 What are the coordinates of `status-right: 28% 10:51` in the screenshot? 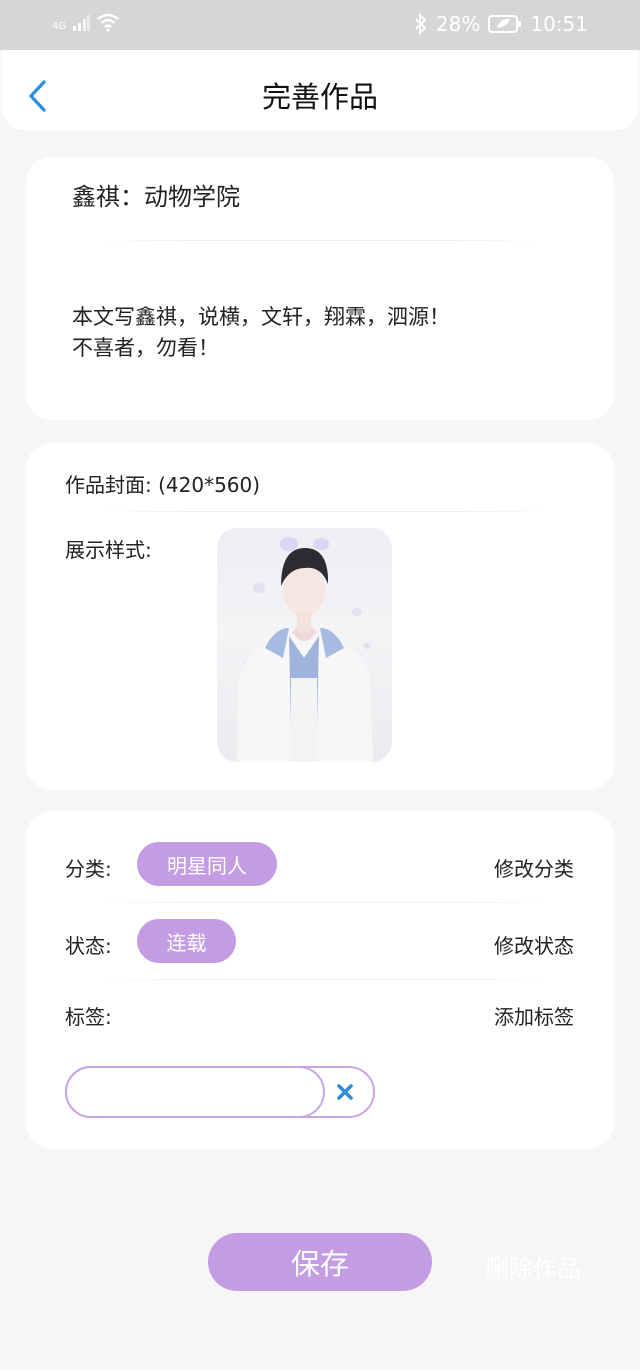 It's located at (501, 24).